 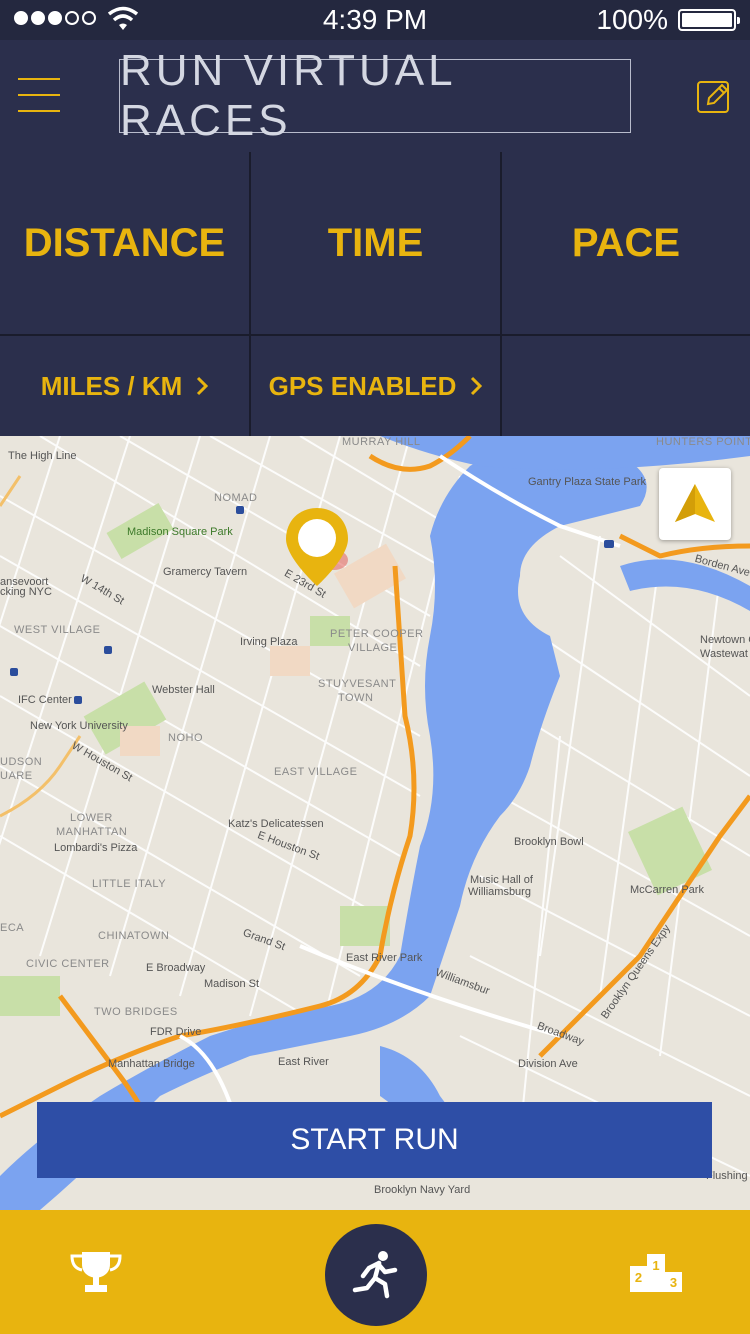 I want to click on map-label: East River Park, so click(x=384, y=958).